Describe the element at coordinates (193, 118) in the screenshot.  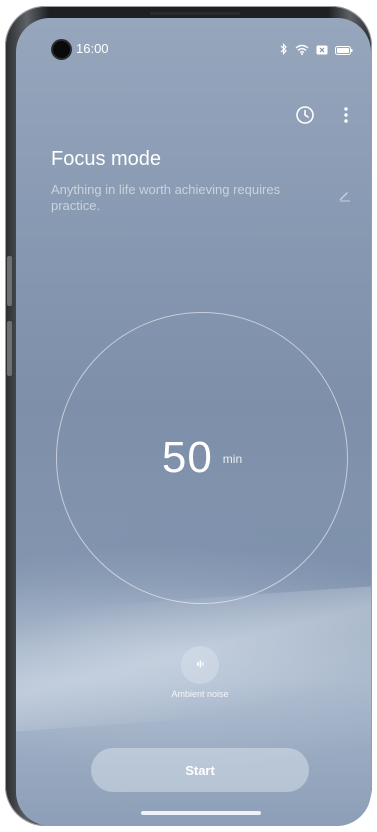
I see `top-actions` at that location.